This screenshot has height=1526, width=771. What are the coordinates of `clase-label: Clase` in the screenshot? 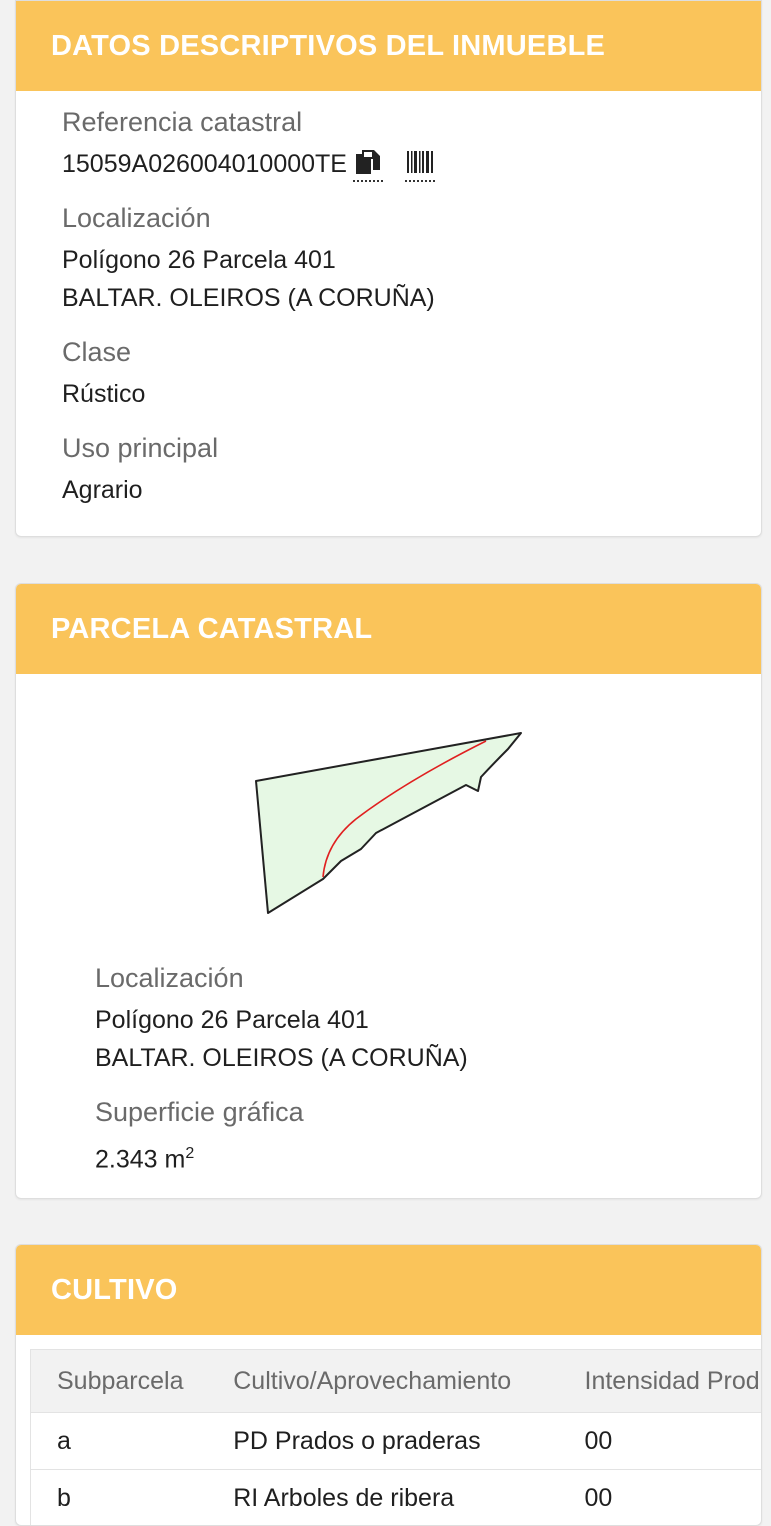 It's located at (97, 352).